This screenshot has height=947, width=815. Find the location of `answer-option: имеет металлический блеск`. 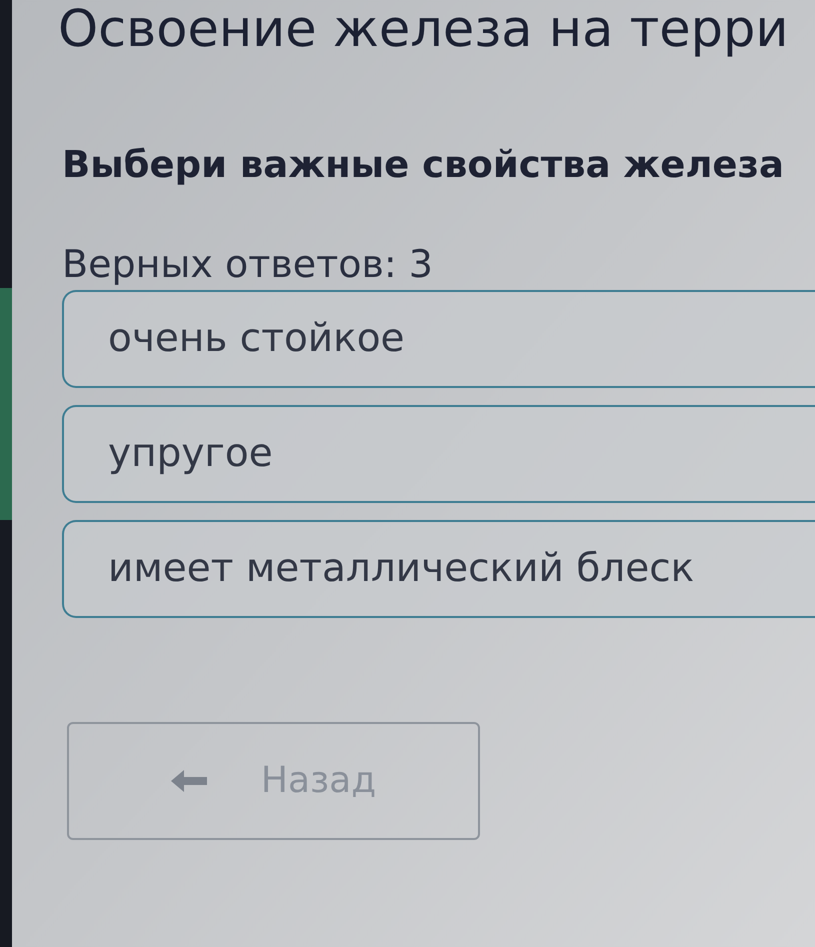

answer-option: имеет металлический блеск is located at coordinates (438, 569).